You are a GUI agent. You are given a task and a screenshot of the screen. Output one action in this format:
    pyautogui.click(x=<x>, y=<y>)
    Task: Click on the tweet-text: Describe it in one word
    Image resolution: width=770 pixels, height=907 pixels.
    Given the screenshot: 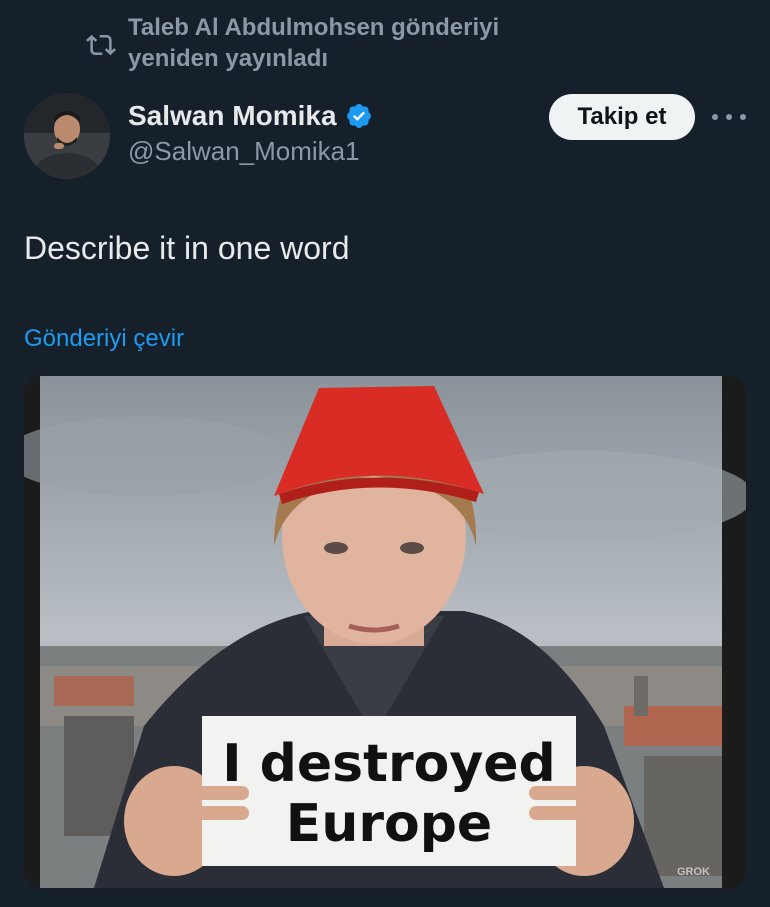 What is the action you would take?
    pyautogui.click(x=187, y=248)
    